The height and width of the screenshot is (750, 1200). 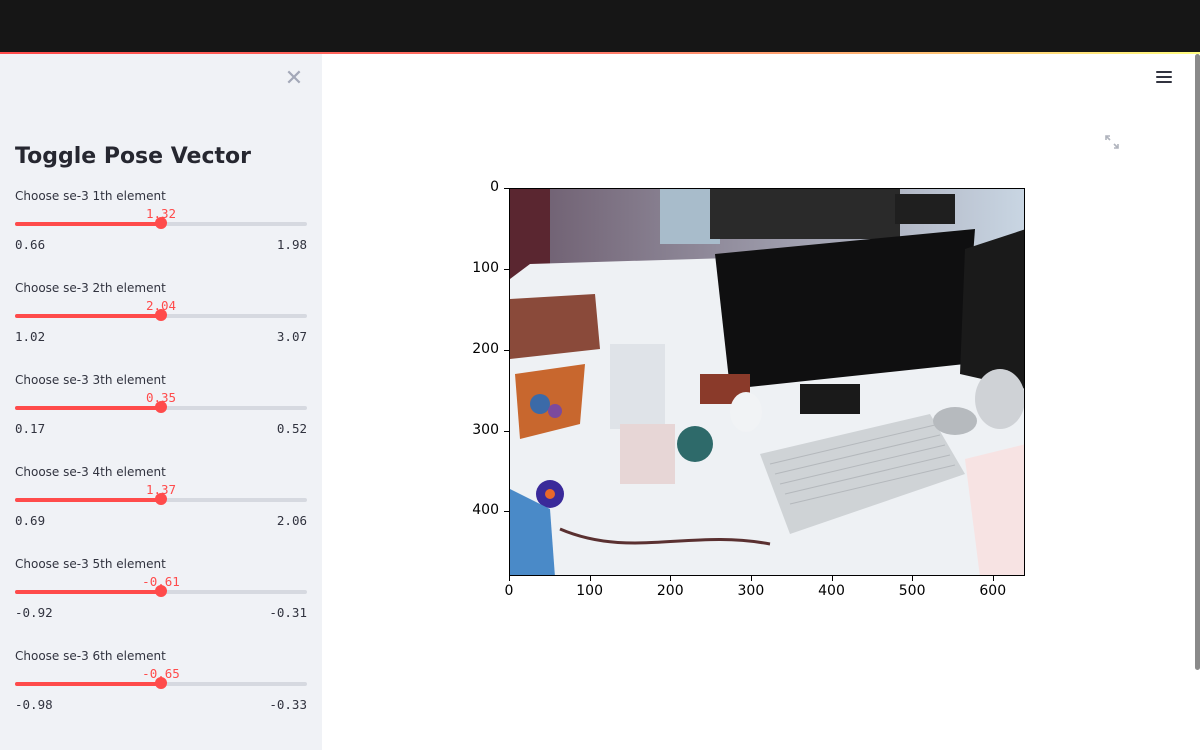 What do you see at coordinates (485, 429) in the screenshot?
I see `y-tick-label: 300` at bounding box center [485, 429].